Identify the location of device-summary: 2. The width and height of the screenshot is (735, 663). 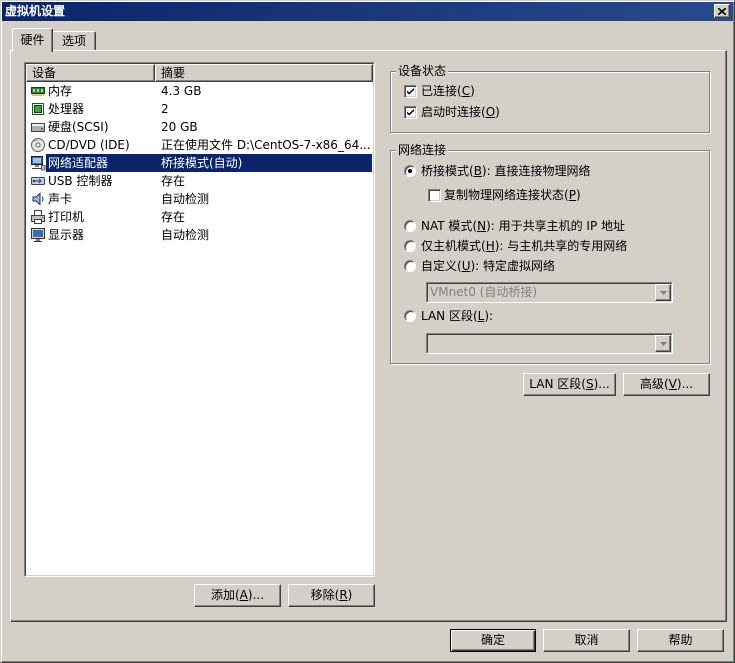
(165, 109).